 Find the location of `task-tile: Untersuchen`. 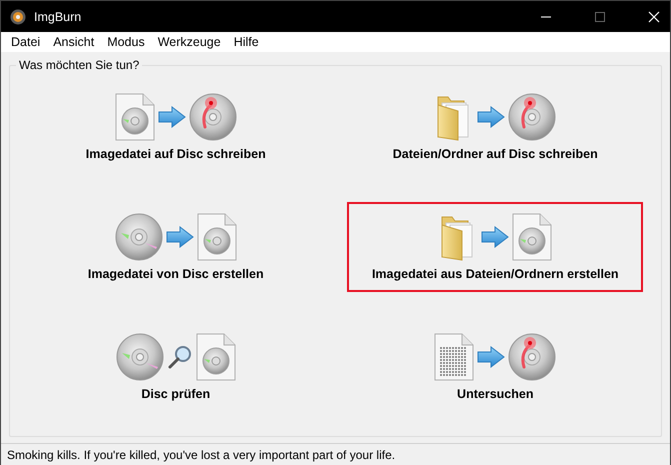

task-tile: Untersuchen is located at coordinates (495, 367).